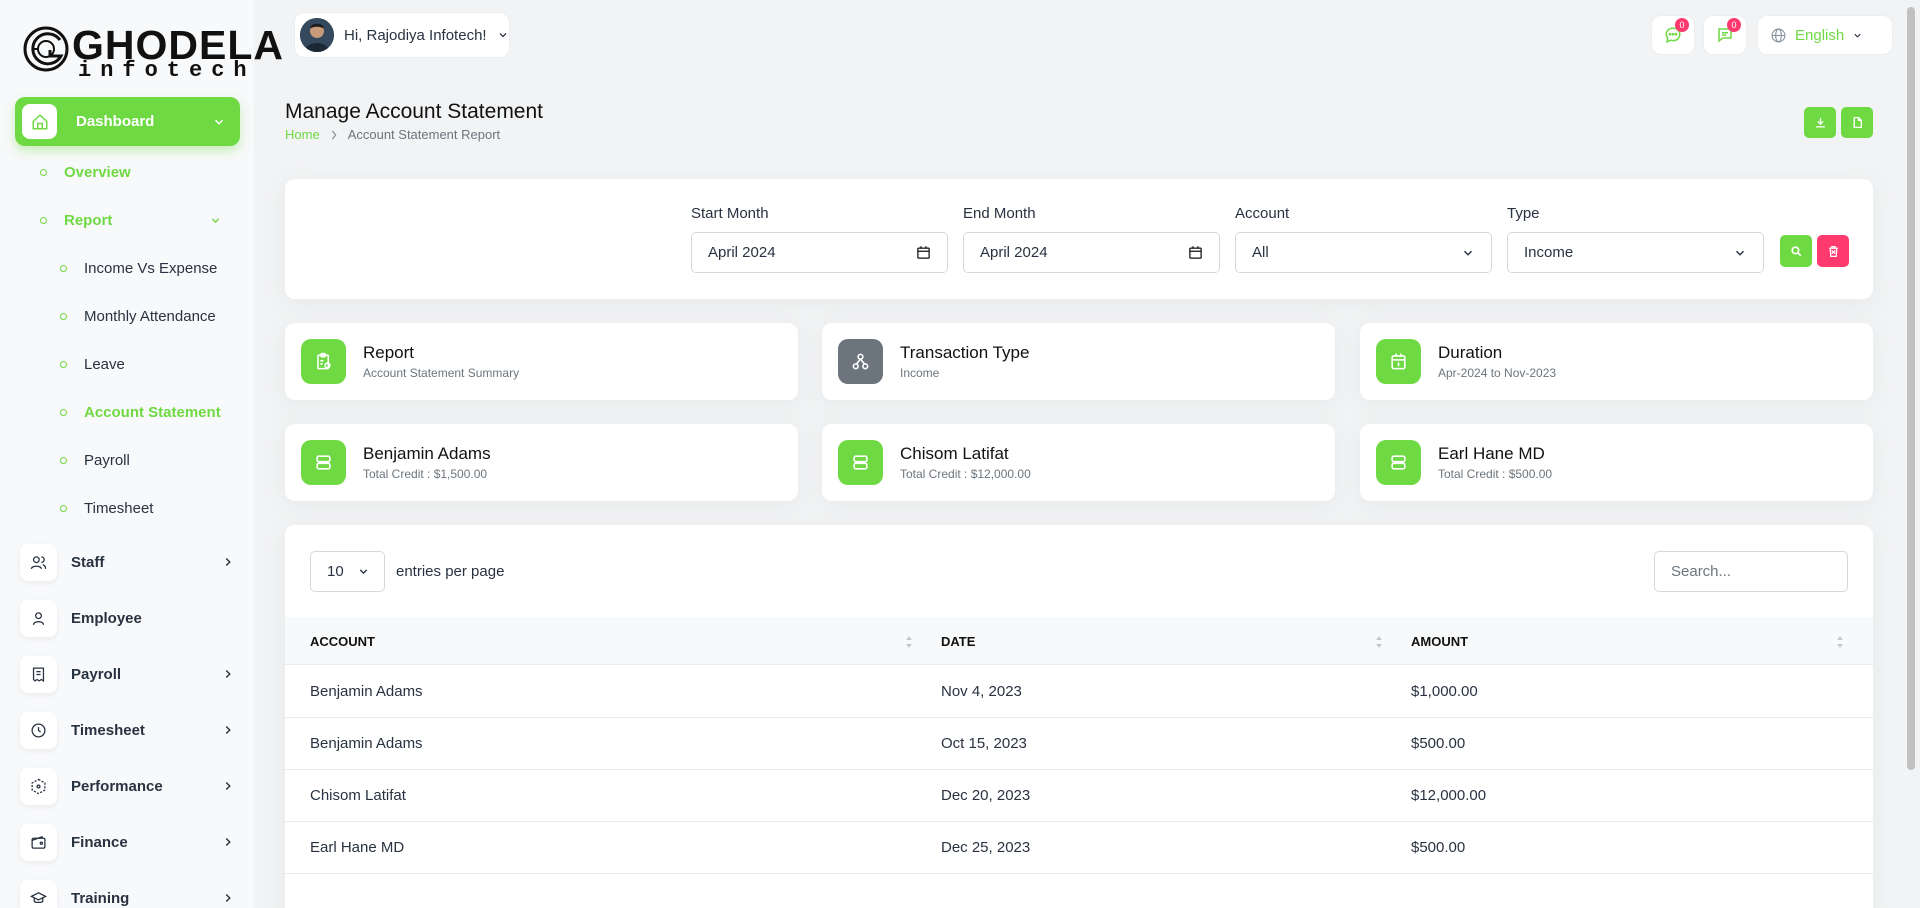  What do you see at coordinates (38, 674) in the screenshot?
I see `receipt-icon` at bounding box center [38, 674].